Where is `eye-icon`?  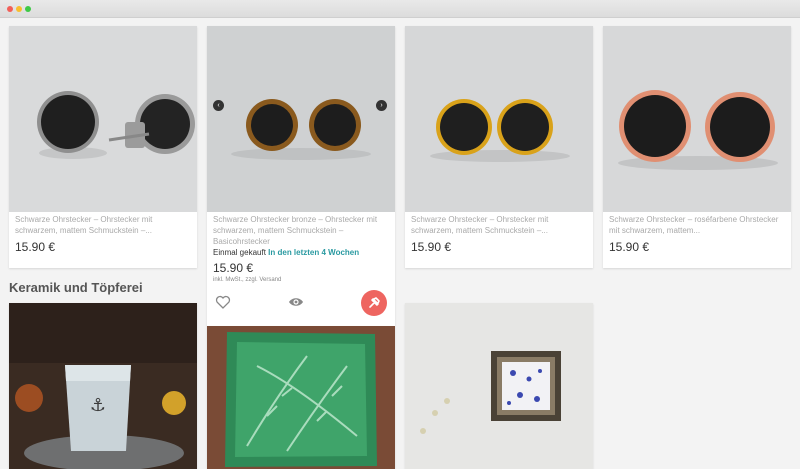
eye-icon is located at coordinates (296, 302).